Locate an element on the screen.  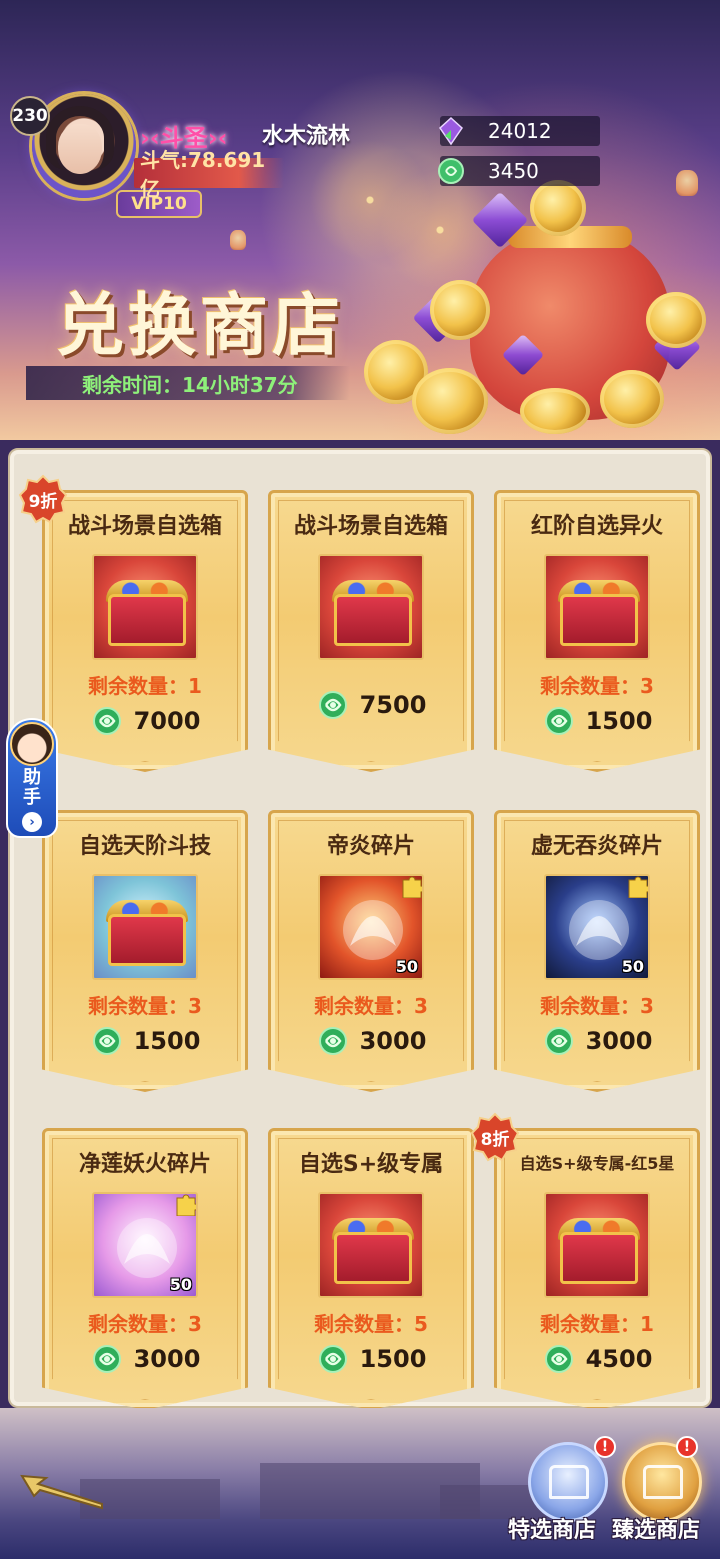
discount-text: 9折 is located at coordinates (43, 502).